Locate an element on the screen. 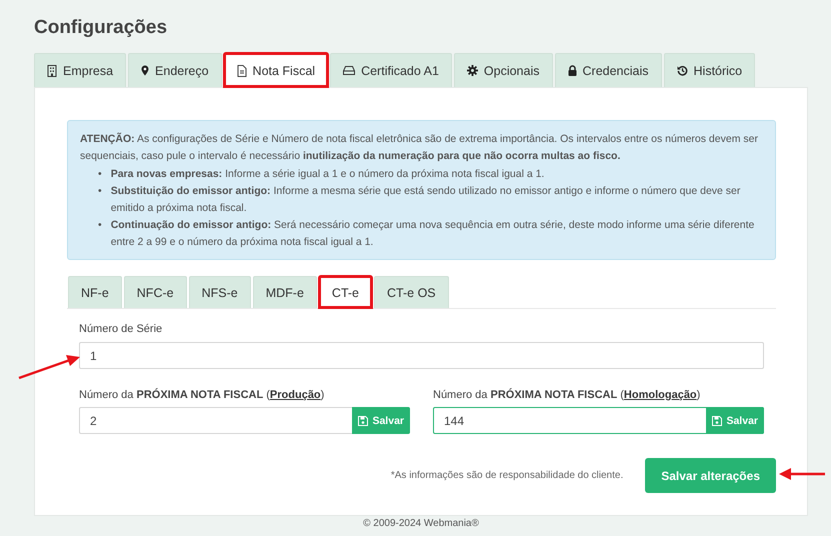  tab: Endereço is located at coordinates (175, 70).